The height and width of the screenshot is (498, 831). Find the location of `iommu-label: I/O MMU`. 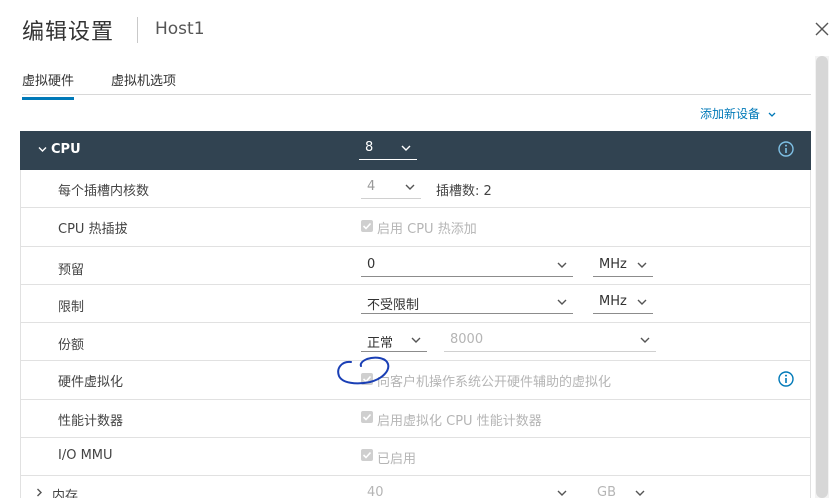

iommu-label: I/O MMU is located at coordinates (85, 455).